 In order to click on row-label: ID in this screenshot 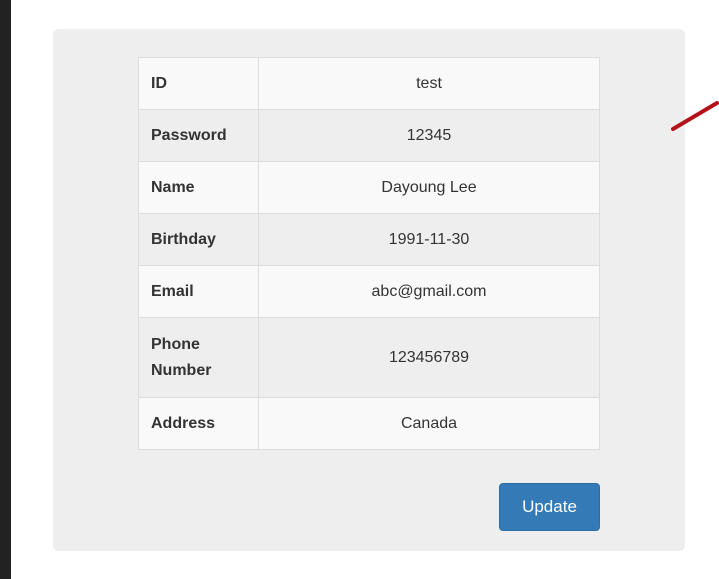, I will do `click(198, 83)`.